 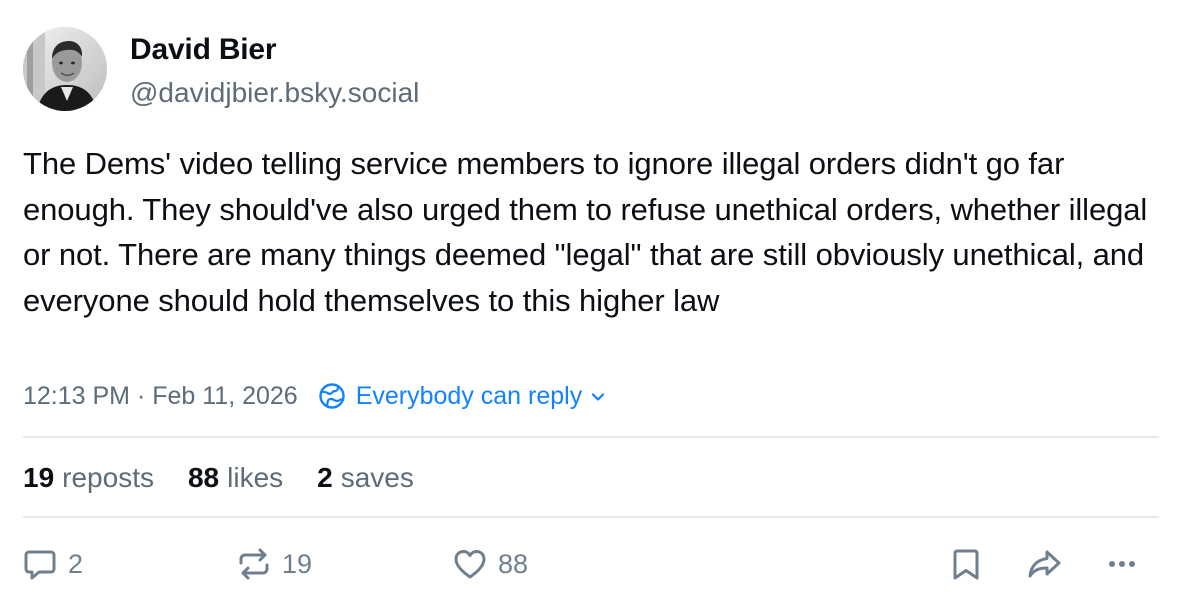 What do you see at coordinates (297, 563) in the screenshot?
I see `repost-count: 19` at bounding box center [297, 563].